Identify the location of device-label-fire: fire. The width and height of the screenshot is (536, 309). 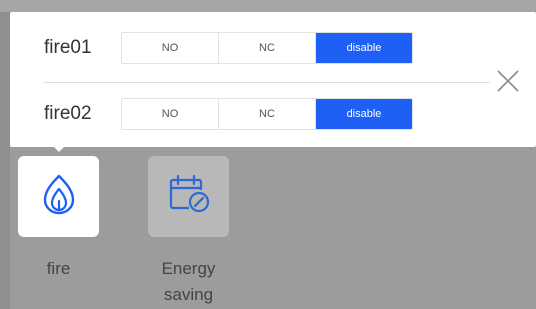
(58, 268).